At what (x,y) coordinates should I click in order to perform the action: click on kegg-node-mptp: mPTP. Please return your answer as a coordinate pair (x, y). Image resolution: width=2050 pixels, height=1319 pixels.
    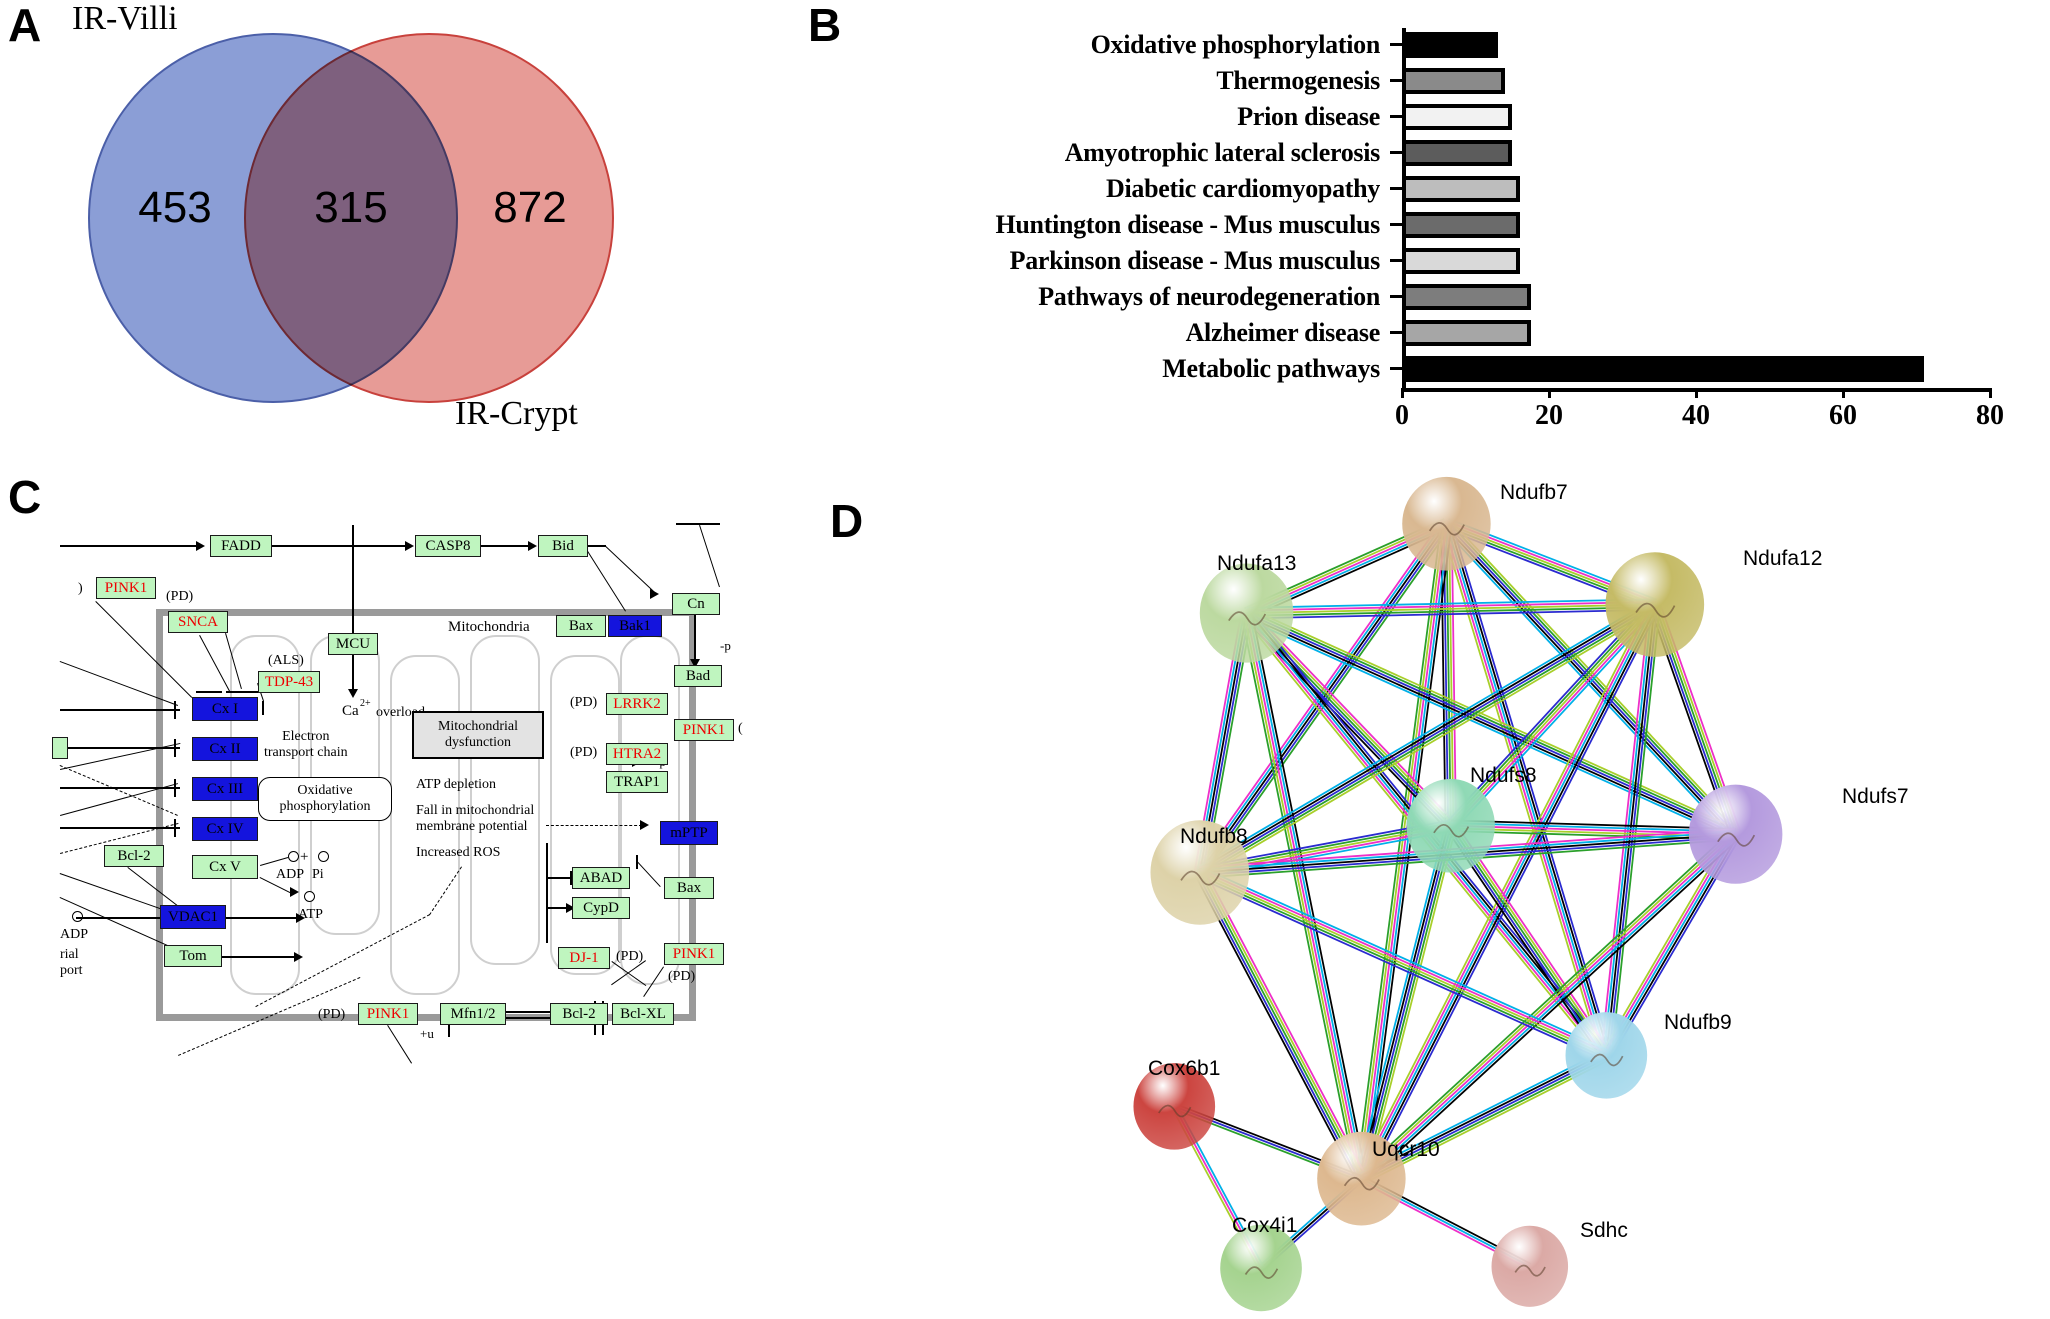
    Looking at the image, I should click on (689, 833).